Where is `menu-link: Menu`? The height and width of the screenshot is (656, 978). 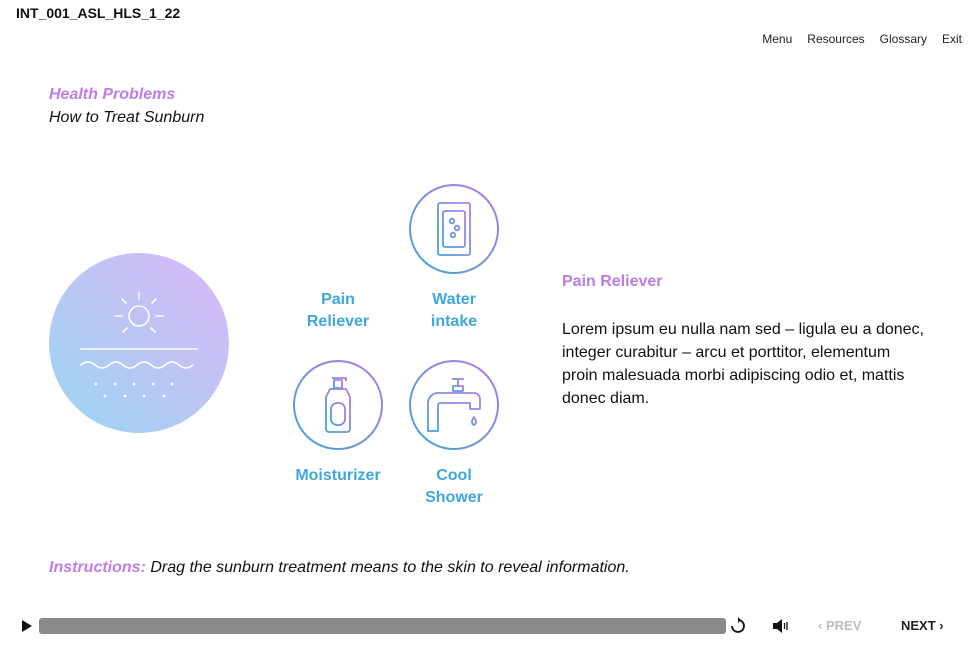
menu-link: Menu is located at coordinates (777, 39).